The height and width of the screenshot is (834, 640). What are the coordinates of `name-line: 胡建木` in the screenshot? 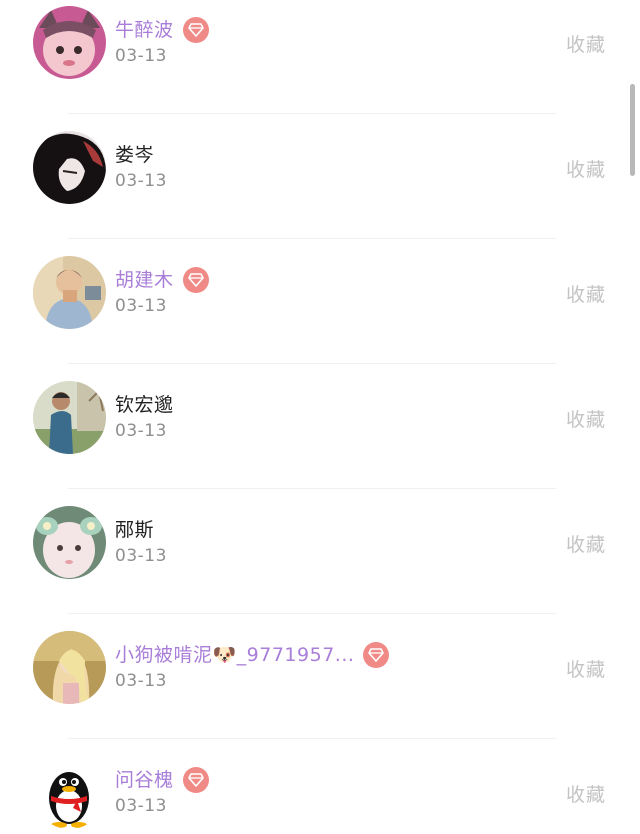 It's located at (162, 280).